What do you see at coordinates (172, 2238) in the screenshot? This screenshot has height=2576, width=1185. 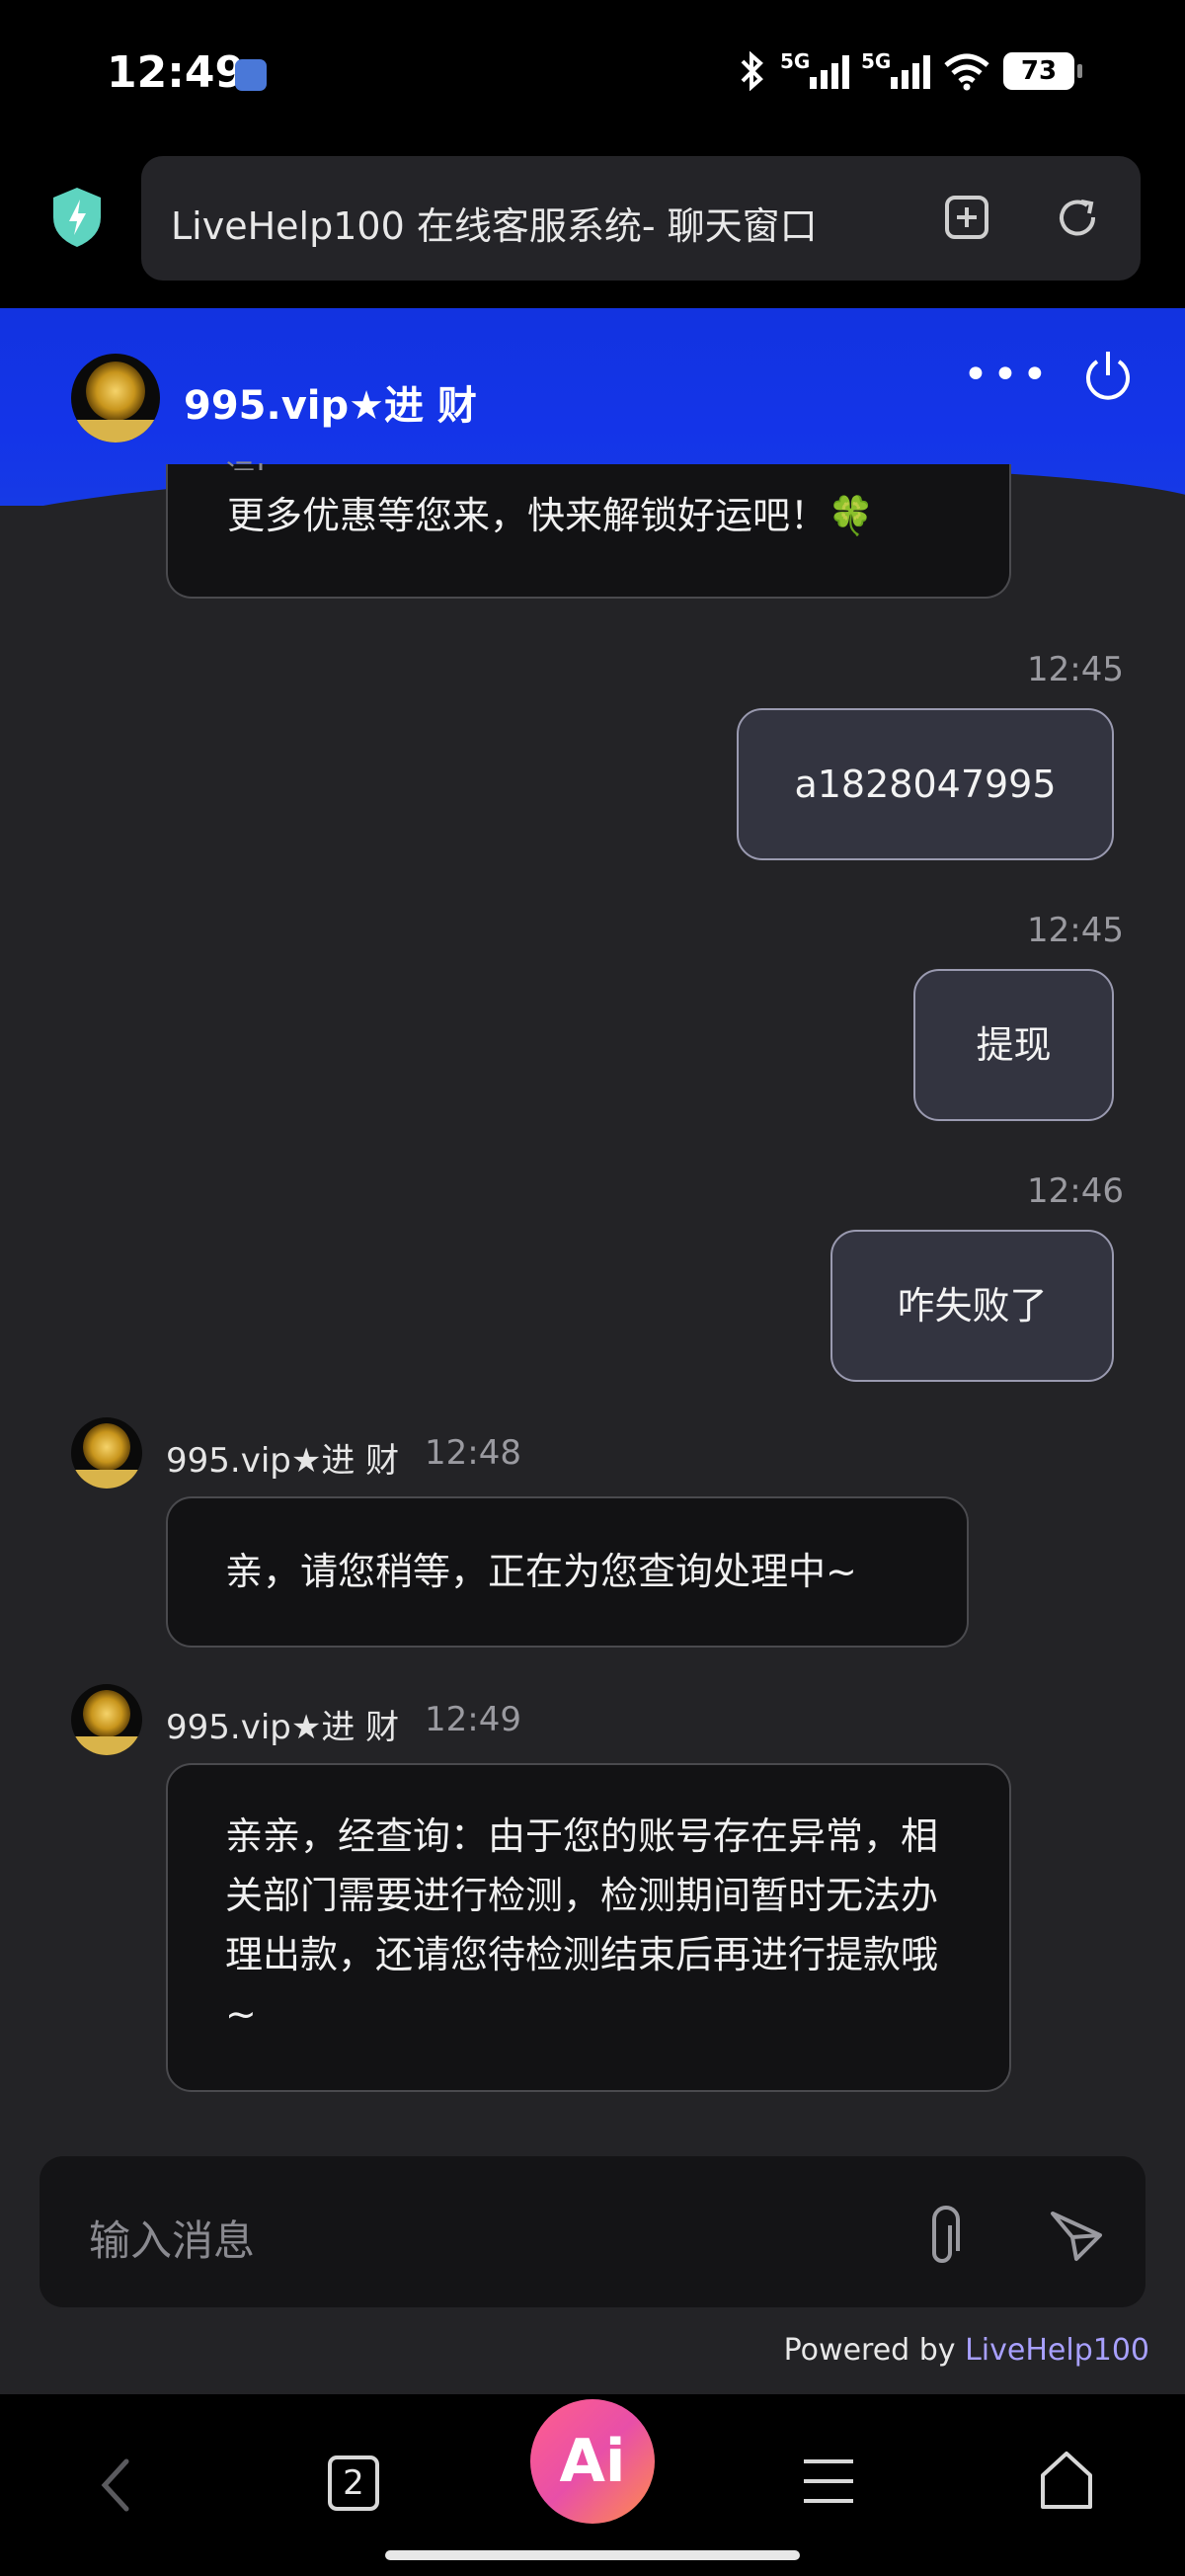 I see `message-input: 输入消息` at bounding box center [172, 2238].